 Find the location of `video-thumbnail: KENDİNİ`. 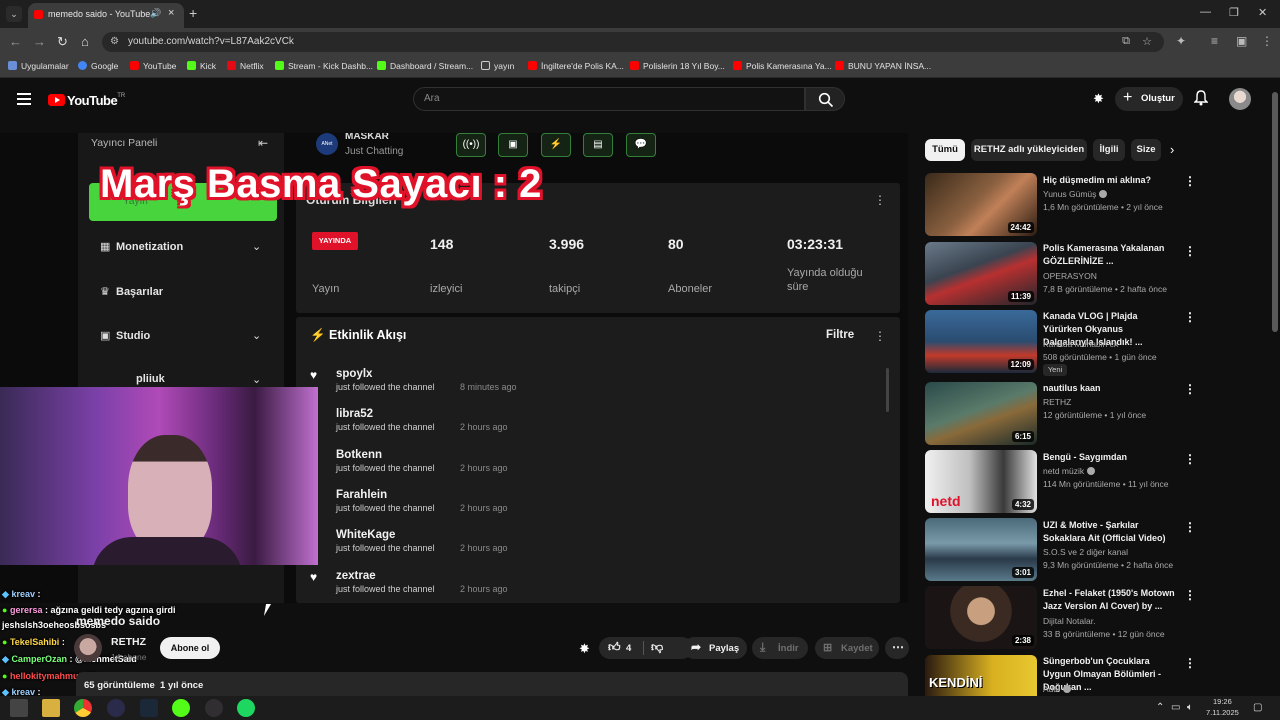

video-thumbnail: KENDİNİ is located at coordinates (981, 675).